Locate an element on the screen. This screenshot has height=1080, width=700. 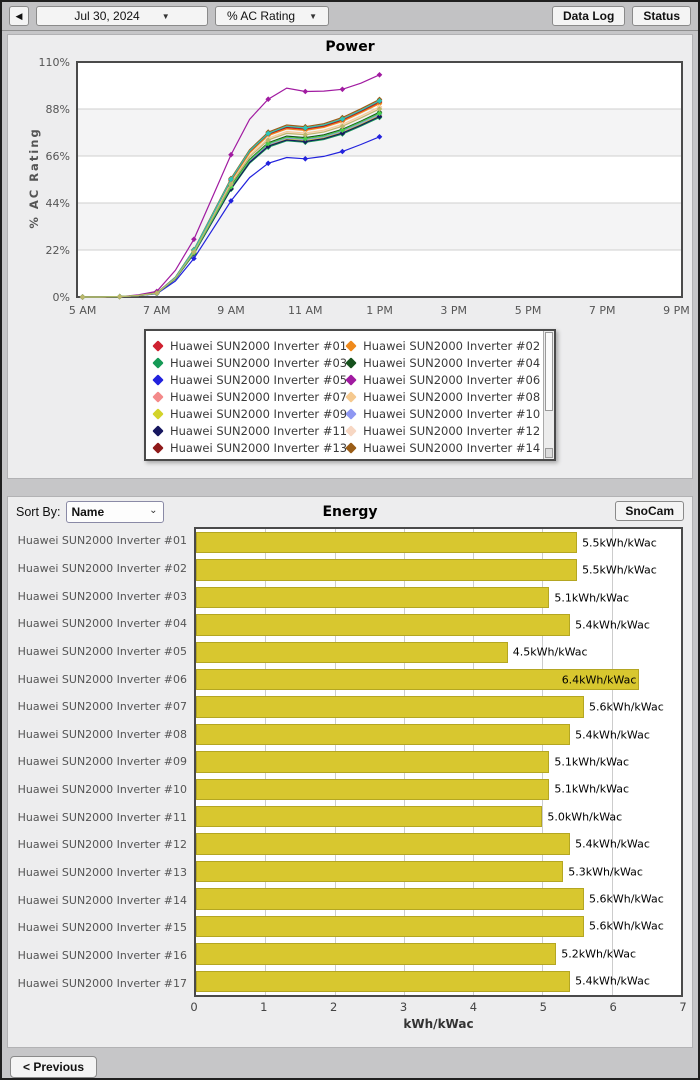
date-dropdown: Jul 30, 2024 ▼ is located at coordinates (122, 16).